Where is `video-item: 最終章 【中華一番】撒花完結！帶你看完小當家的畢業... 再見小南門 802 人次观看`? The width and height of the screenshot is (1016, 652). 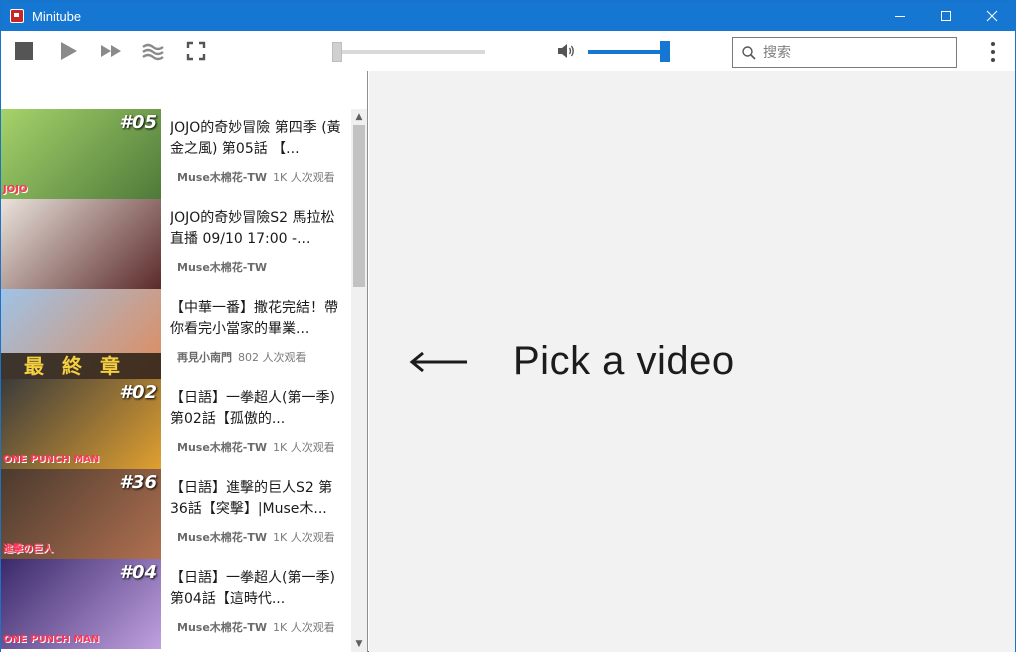
video-item: 最終章 【中華一番】撒花完結！帶你看完小當家的畢業... 再見小南門 802 人次观看 is located at coordinates (176, 334).